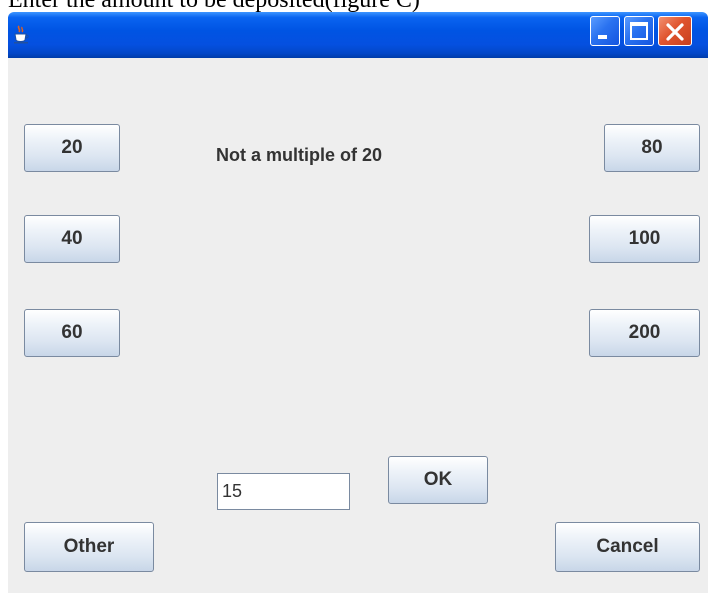 Image resolution: width=714 pixels, height=593 pixels. What do you see at coordinates (89, 547) in the screenshot?
I see `other-button: Other` at bounding box center [89, 547].